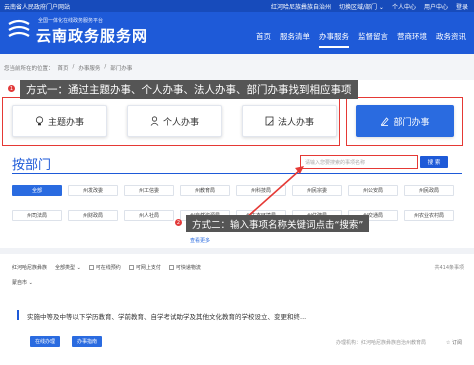 The width and height of the screenshot is (474, 365). What do you see at coordinates (37, 215) in the screenshot?
I see `chip-dept: 州司法局` at bounding box center [37, 215].